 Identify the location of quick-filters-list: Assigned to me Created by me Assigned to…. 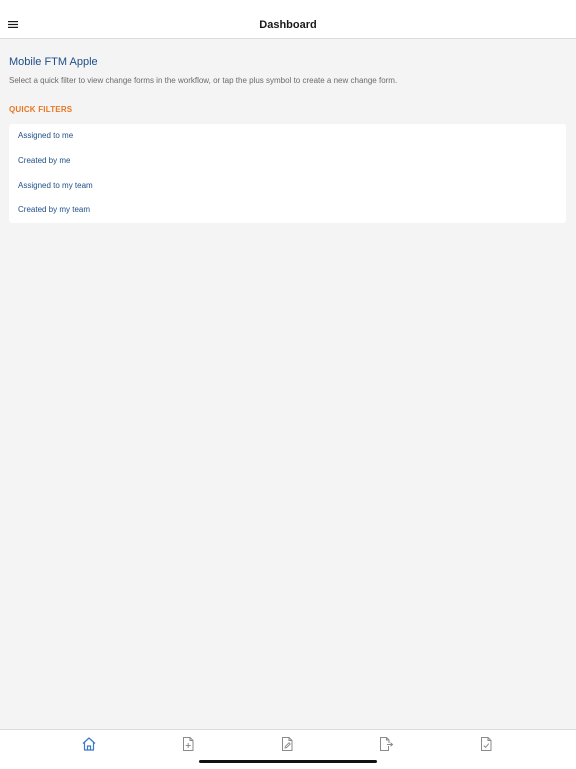
(287, 173).